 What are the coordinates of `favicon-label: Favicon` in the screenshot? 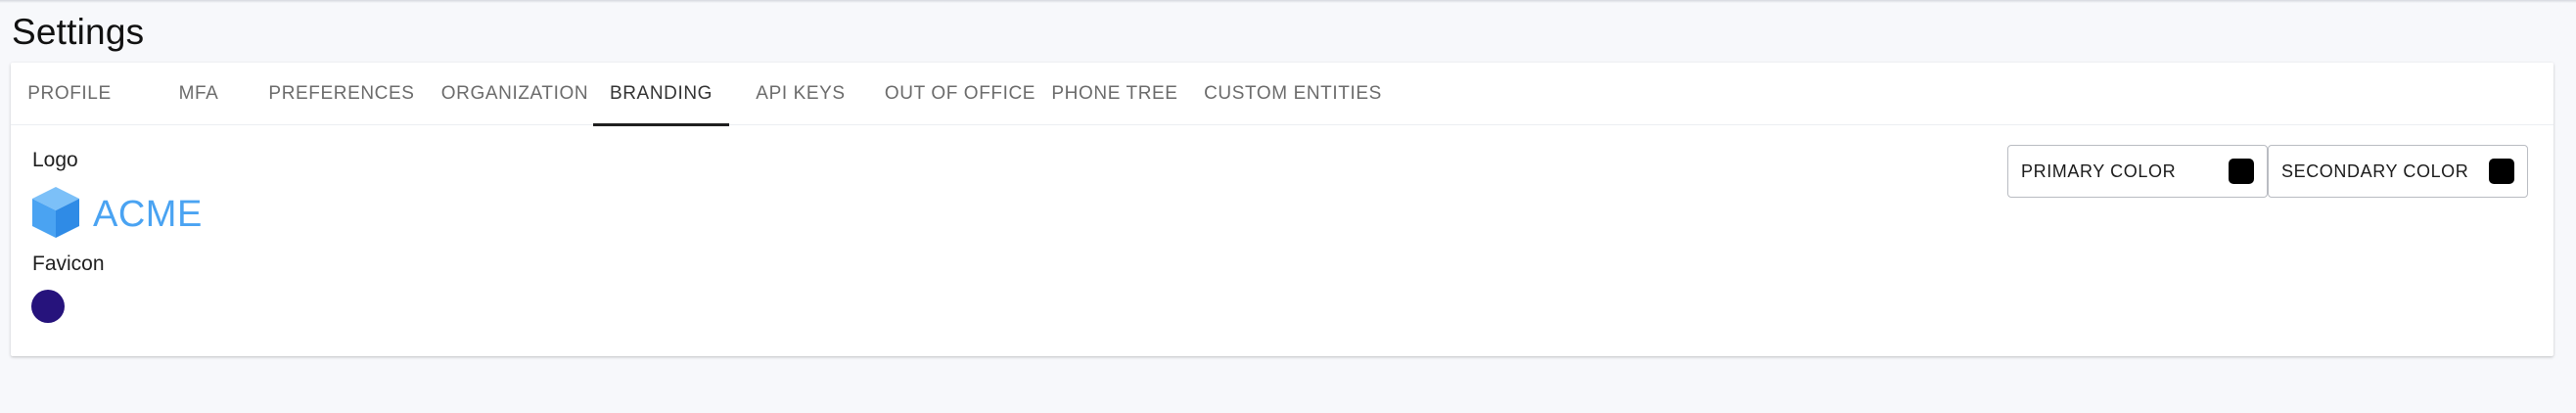 It's located at (68, 263).